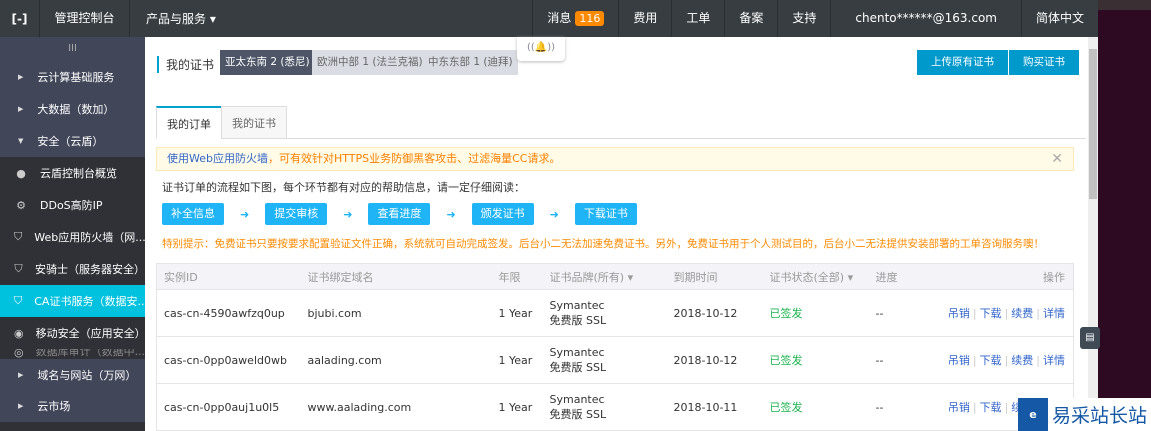 The width and height of the screenshot is (1151, 431). Describe the element at coordinates (228, 360) in the screenshot. I see `instance-id: cas-cn-0pp0aweld0wb` at that location.